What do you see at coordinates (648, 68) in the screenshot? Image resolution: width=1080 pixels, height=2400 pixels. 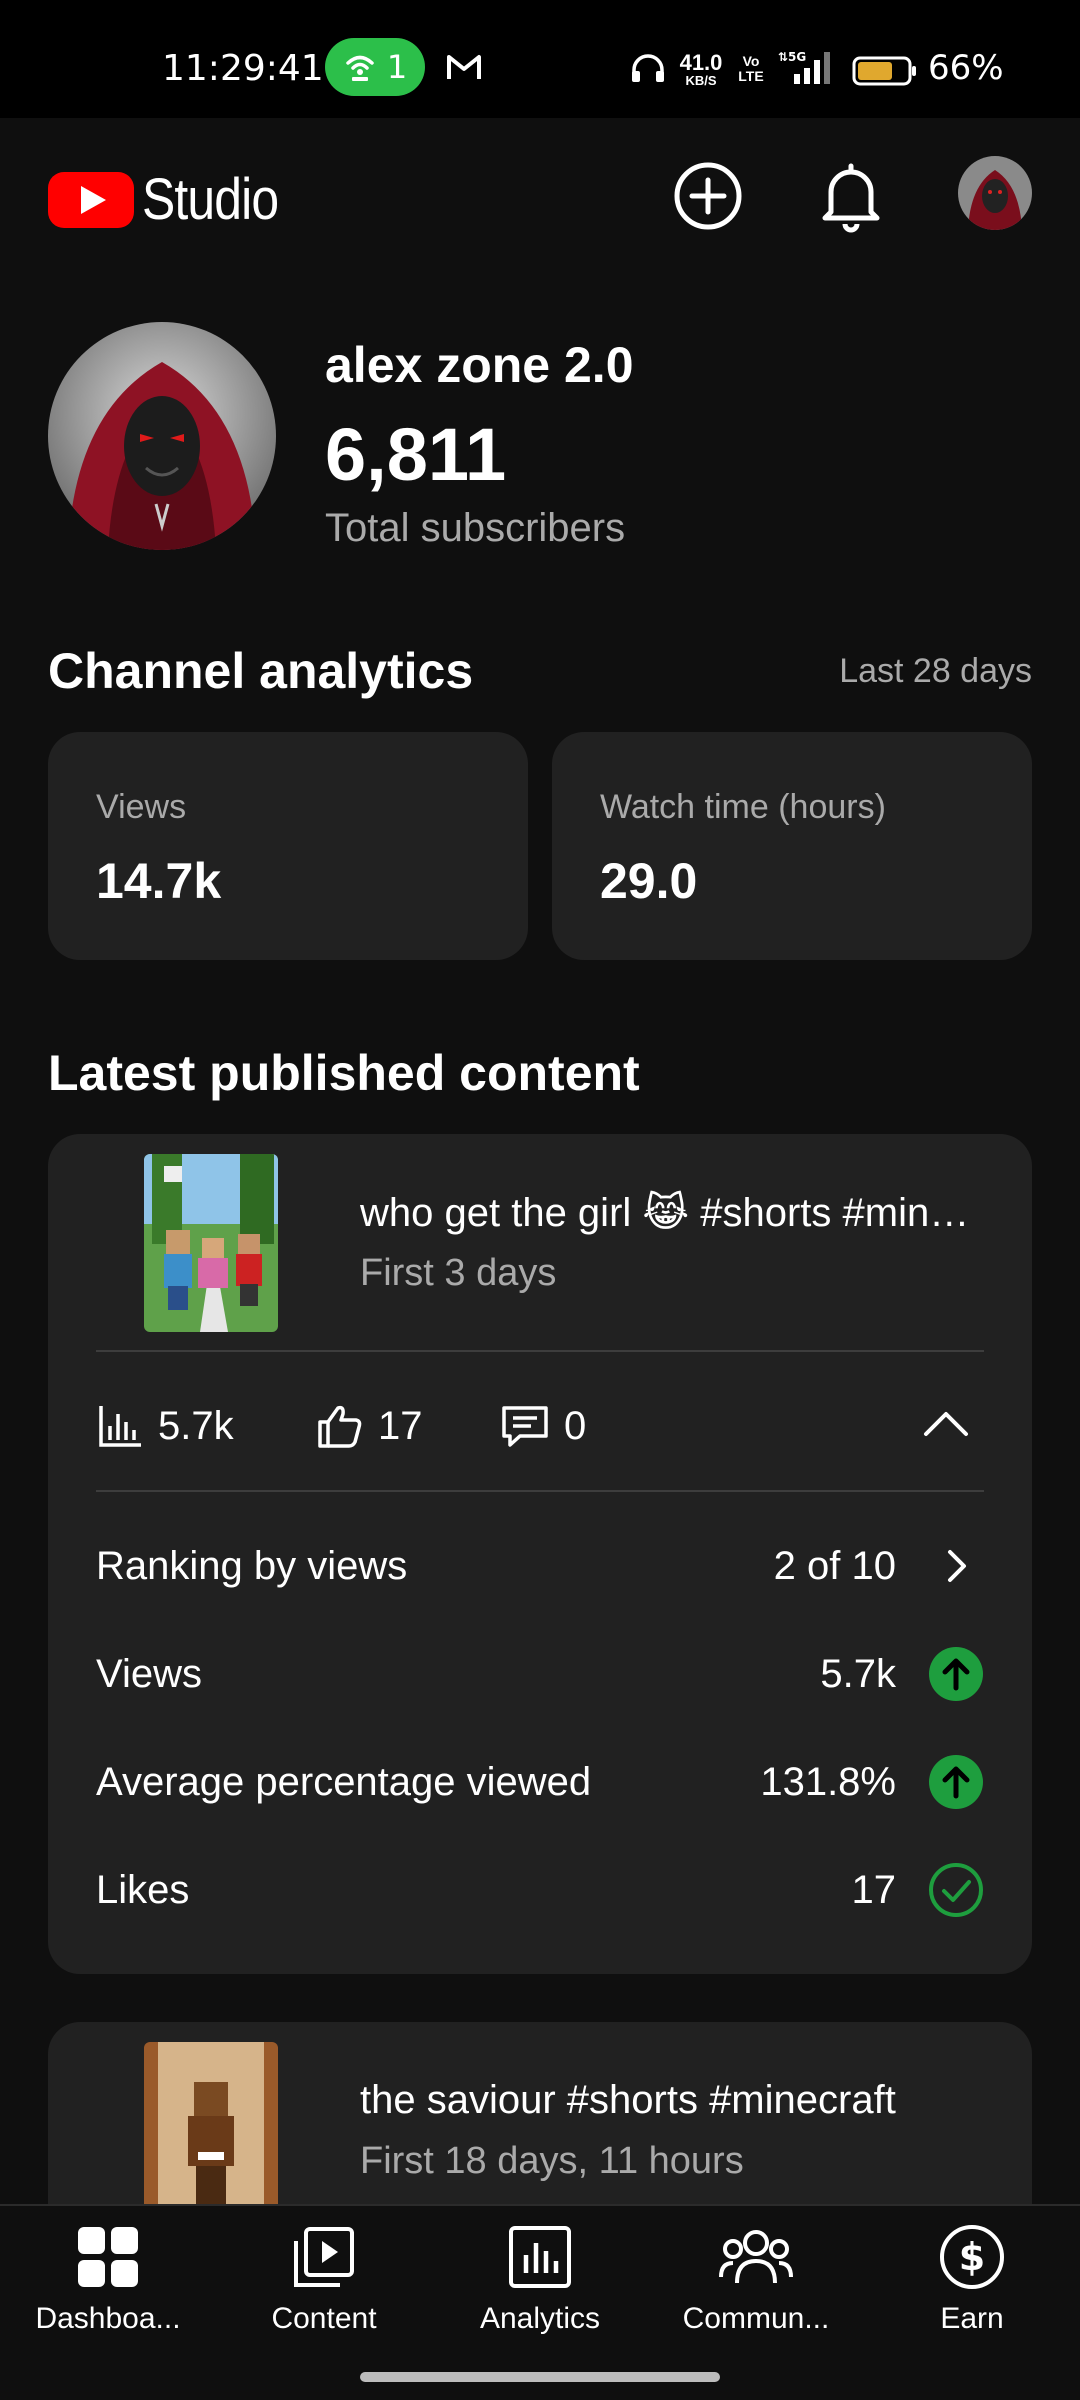 I see `headphone-icon` at bounding box center [648, 68].